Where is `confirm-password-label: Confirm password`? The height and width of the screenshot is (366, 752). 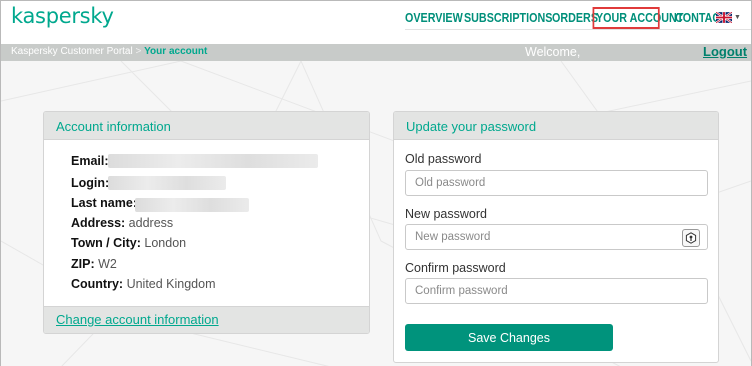
confirm-password-label: Confirm password is located at coordinates (455, 268).